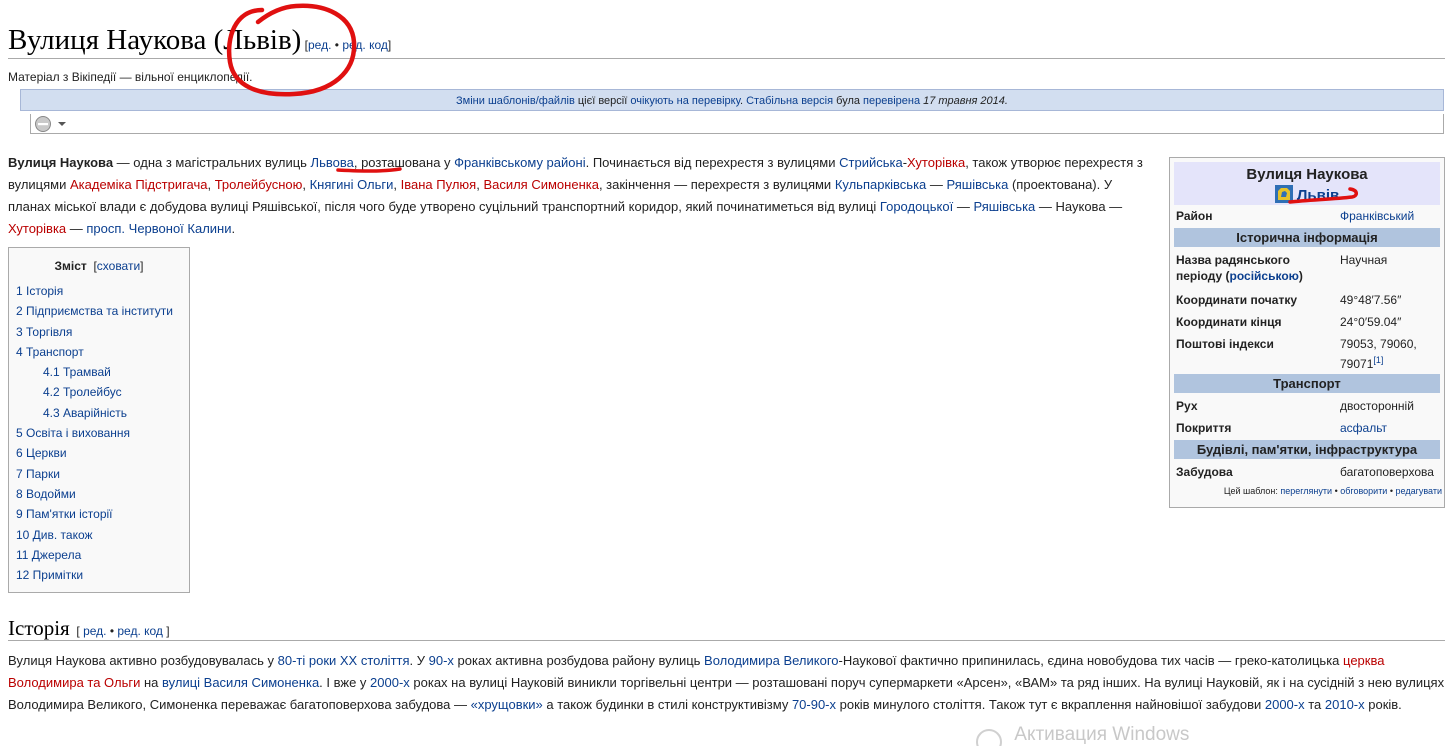 This screenshot has width=1453, height=746. Describe the element at coordinates (49, 554) in the screenshot. I see `toc-item: 11 Джерела` at that location.